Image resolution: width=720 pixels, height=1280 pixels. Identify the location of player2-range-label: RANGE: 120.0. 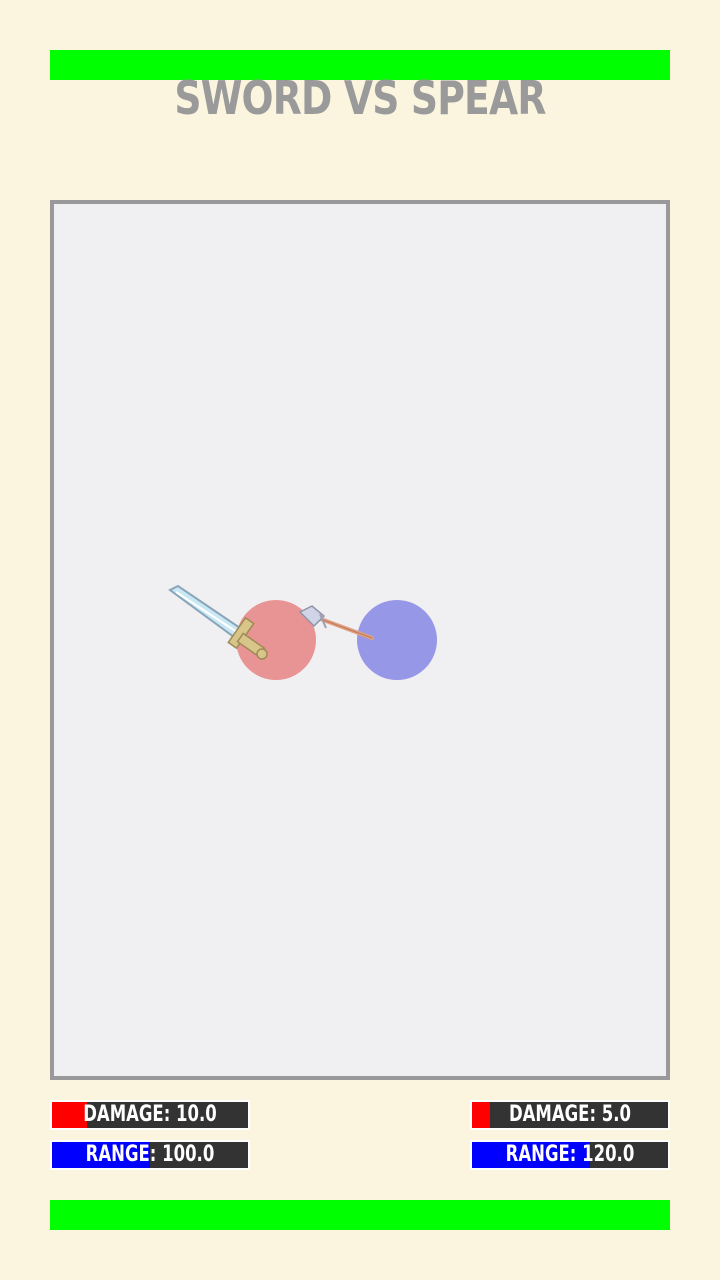
(570, 1154).